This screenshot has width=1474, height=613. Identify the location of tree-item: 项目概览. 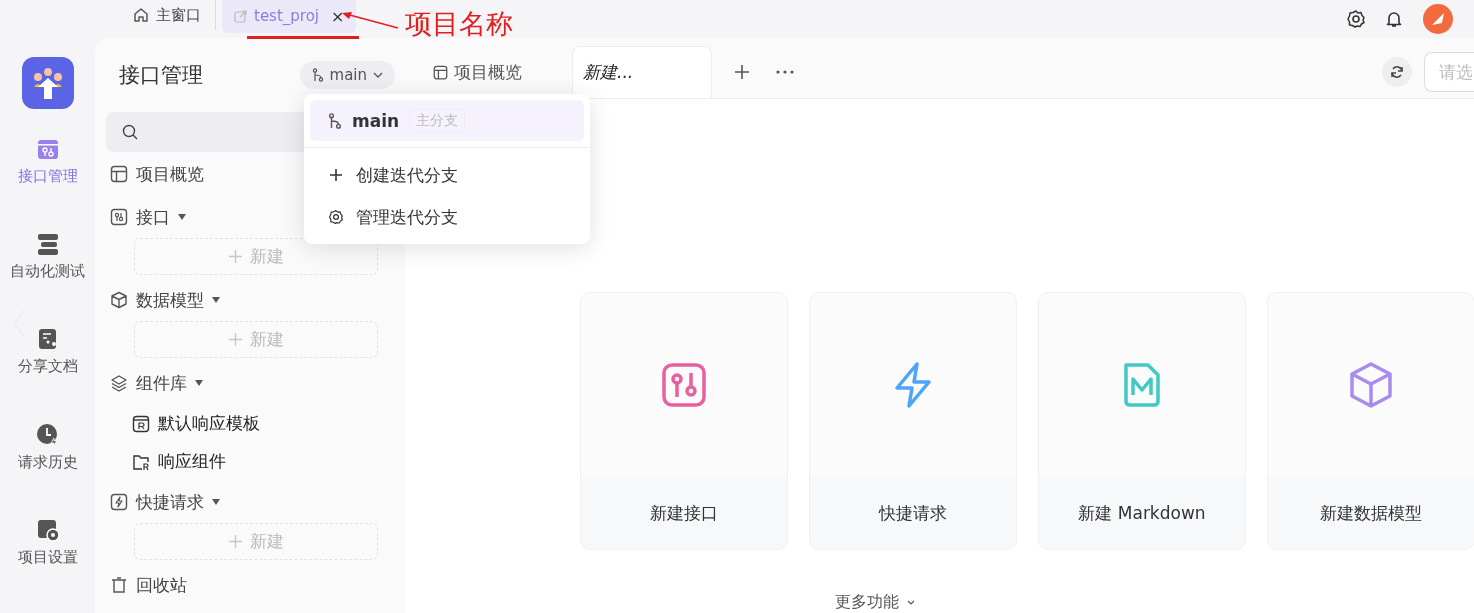
(155, 174).